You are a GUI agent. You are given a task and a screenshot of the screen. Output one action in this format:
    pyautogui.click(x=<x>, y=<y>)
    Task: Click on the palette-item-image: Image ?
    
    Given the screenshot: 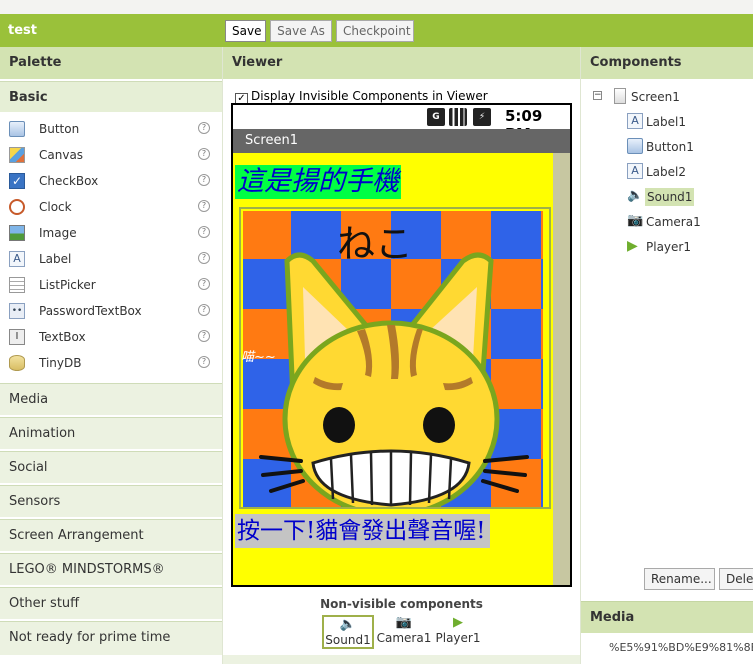 What is the action you would take?
    pyautogui.click(x=111, y=233)
    